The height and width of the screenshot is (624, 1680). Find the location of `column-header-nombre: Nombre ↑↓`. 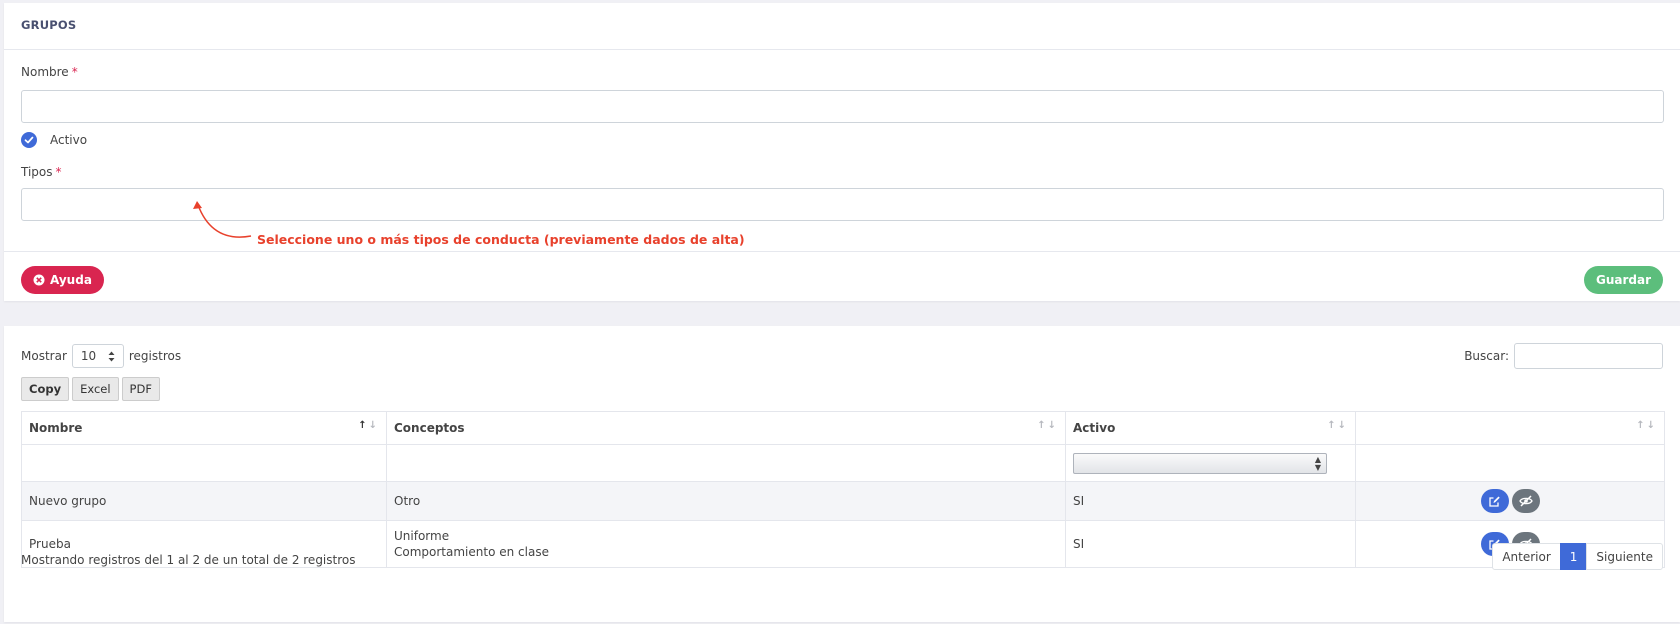

column-header-nombre: Nombre ↑↓ is located at coordinates (204, 428).